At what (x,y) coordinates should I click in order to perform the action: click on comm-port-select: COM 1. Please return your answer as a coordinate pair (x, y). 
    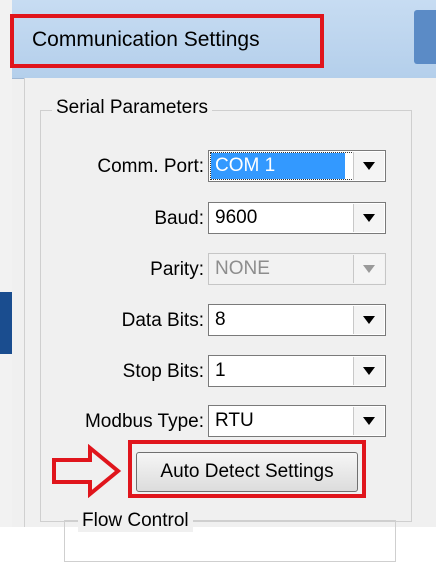
    Looking at the image, I should click on (297, 166).